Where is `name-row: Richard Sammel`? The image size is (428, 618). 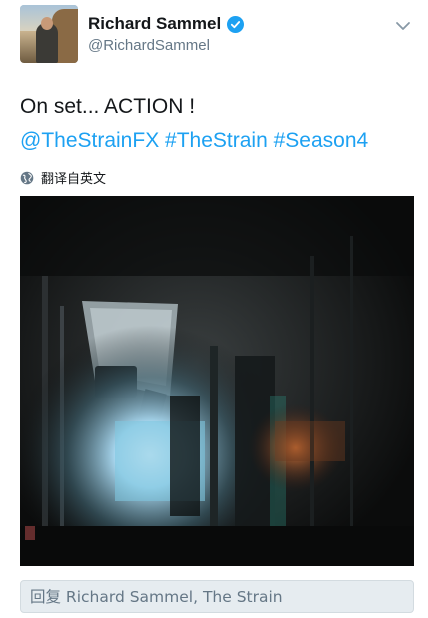
name-row: Richard Sammel is located at coordinates (166, 24).